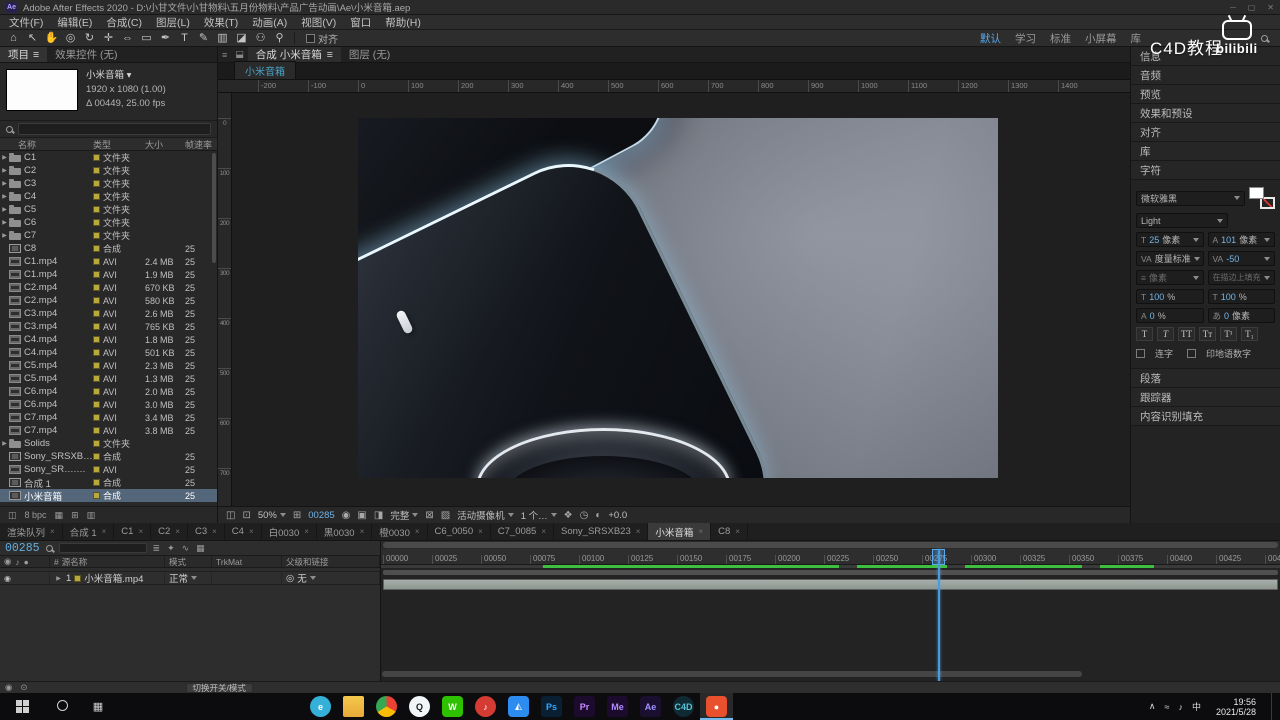 The width and height of the screenshot is (1280, 720). What do you see at coordinates (108, 170) in the screenshot?
I see `project-item-row: ▶ C2 文件夹` at bounding box center [108, 170].